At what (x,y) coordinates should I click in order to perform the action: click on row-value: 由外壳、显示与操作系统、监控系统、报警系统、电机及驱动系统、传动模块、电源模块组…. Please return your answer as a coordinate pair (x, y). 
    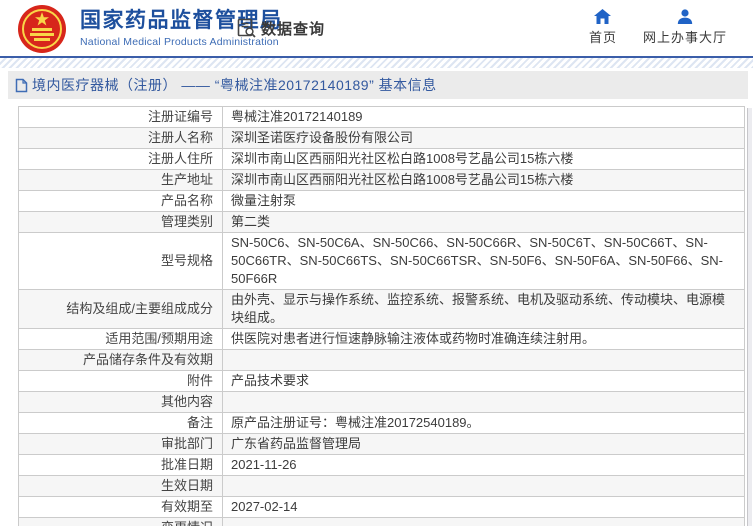
    Looking at the image, I should click on (483, 309).